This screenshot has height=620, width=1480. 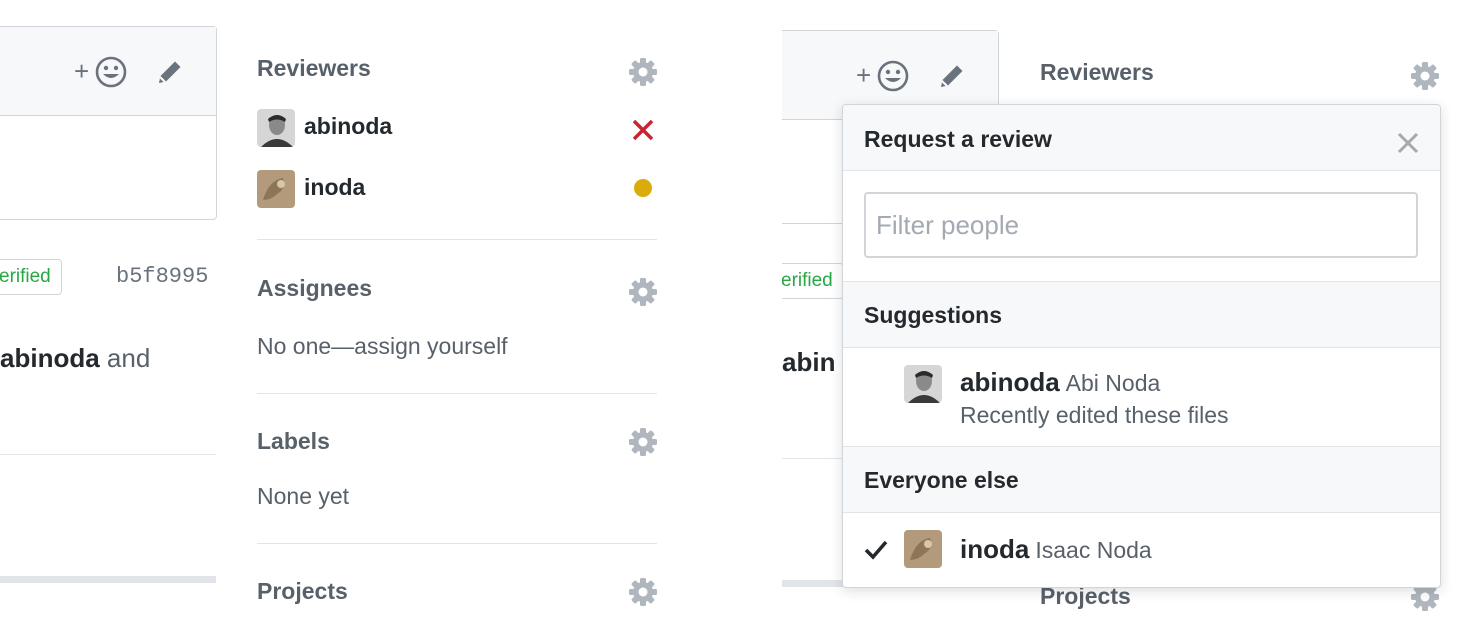 What do you see at coordinates (25, 276) in the screenshot?
I see `verified-label: erified` at bounding box center [25, 276].